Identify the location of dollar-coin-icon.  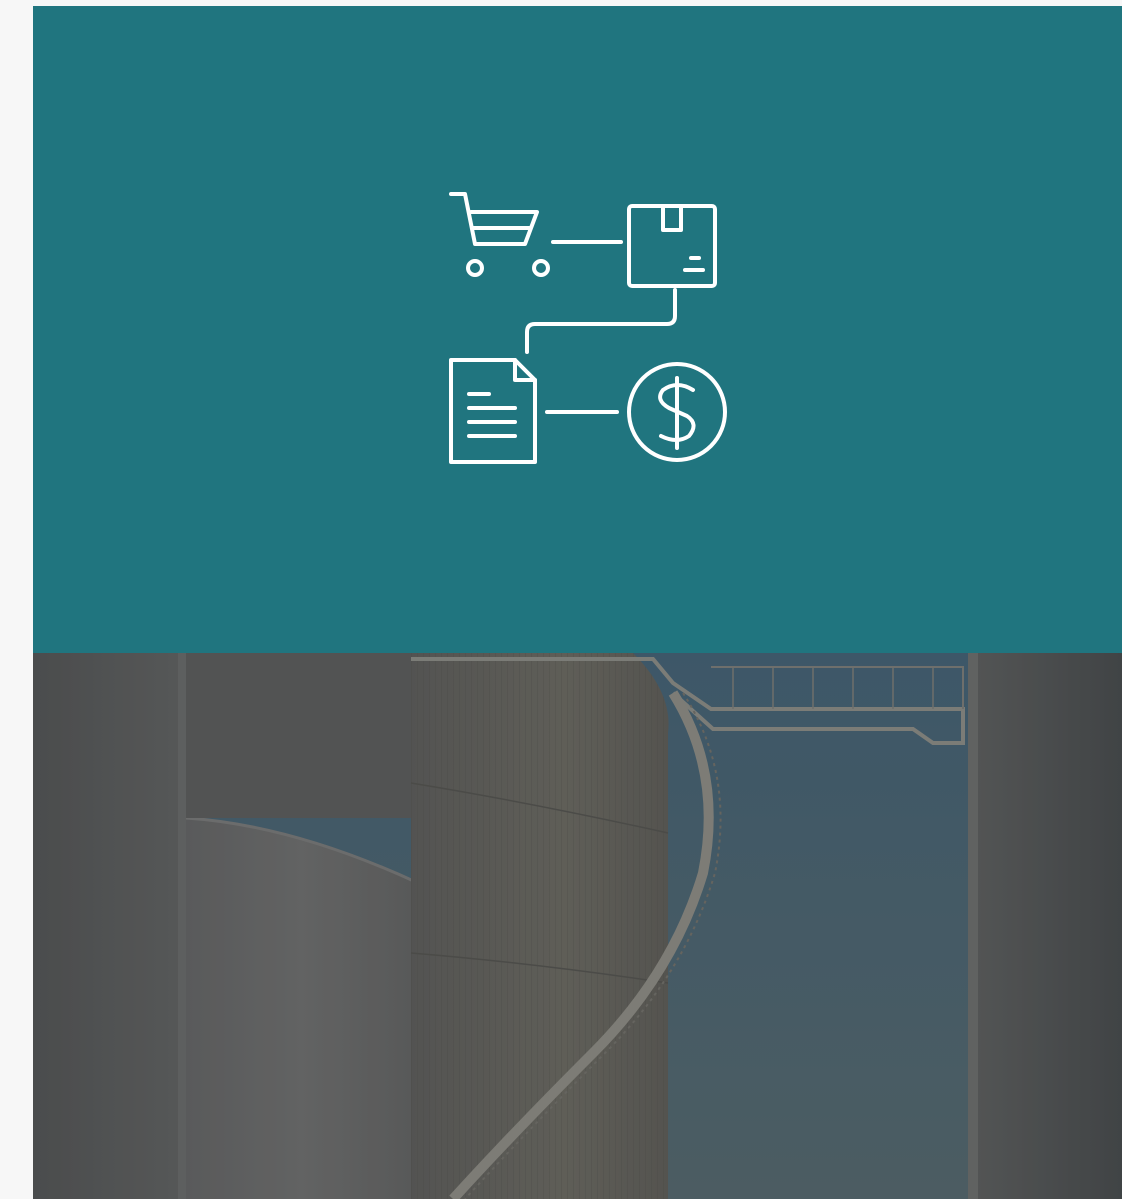
(677, 412).